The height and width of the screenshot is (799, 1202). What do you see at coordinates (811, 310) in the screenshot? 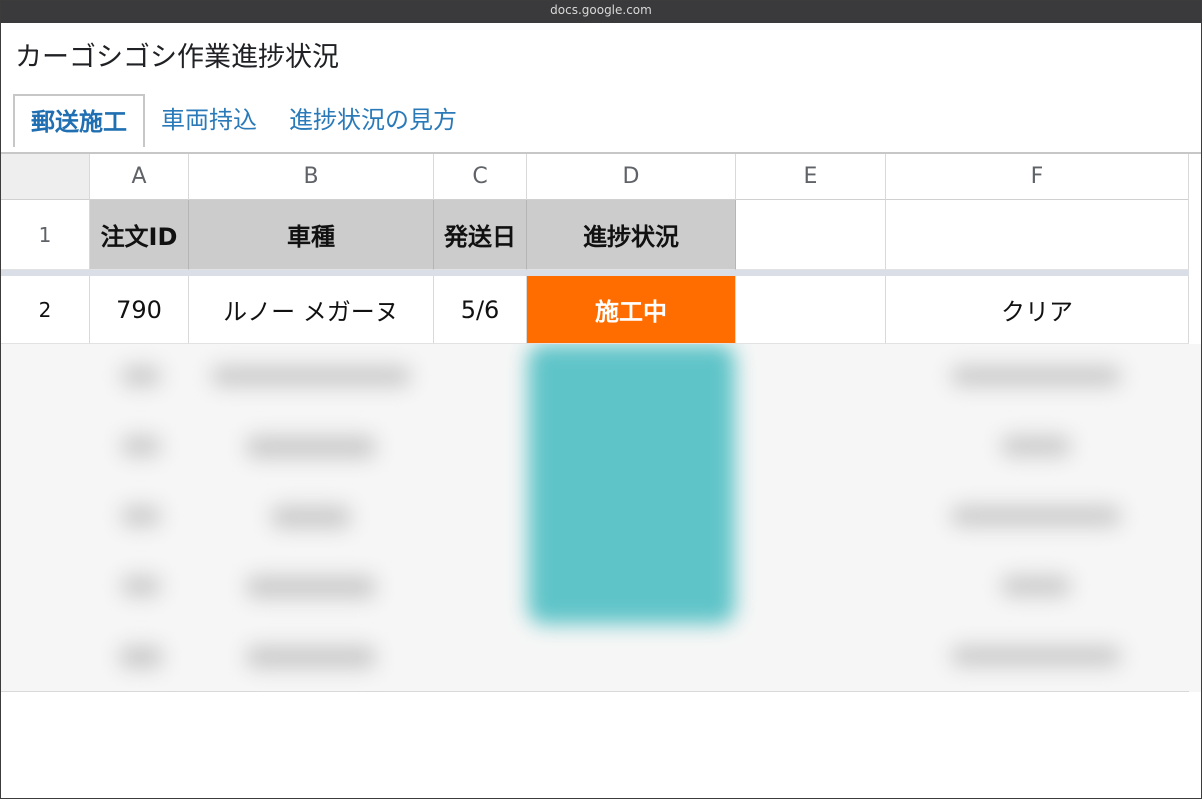
I see `cell-e2` at bounding box center [811, 310].